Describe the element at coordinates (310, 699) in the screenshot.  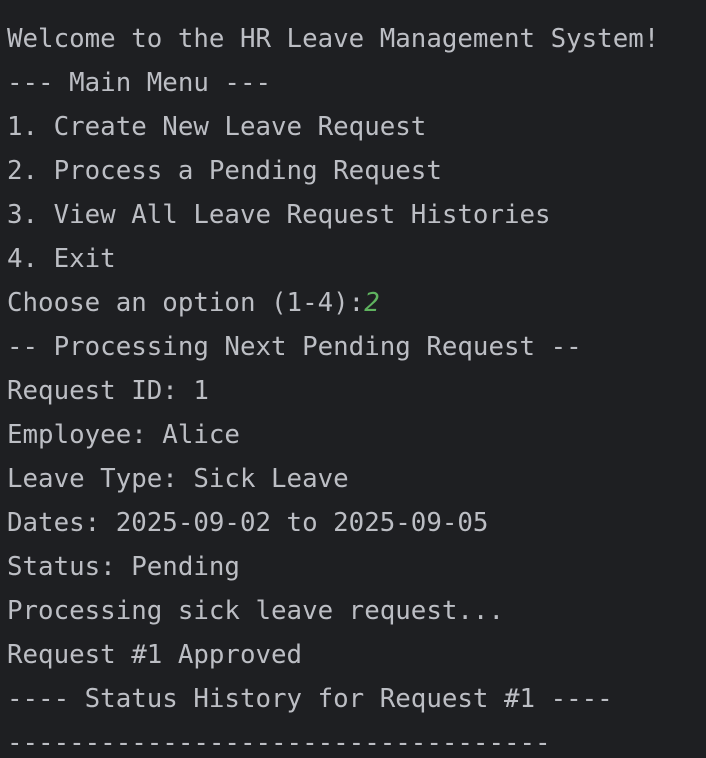
I see `status-history-header: ---- Status History for Request #1 ----` at that location.